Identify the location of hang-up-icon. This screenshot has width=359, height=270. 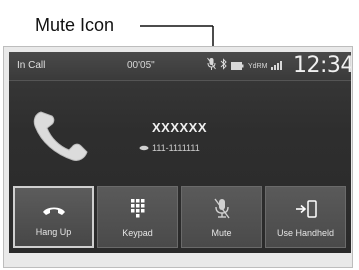
(54, 210).